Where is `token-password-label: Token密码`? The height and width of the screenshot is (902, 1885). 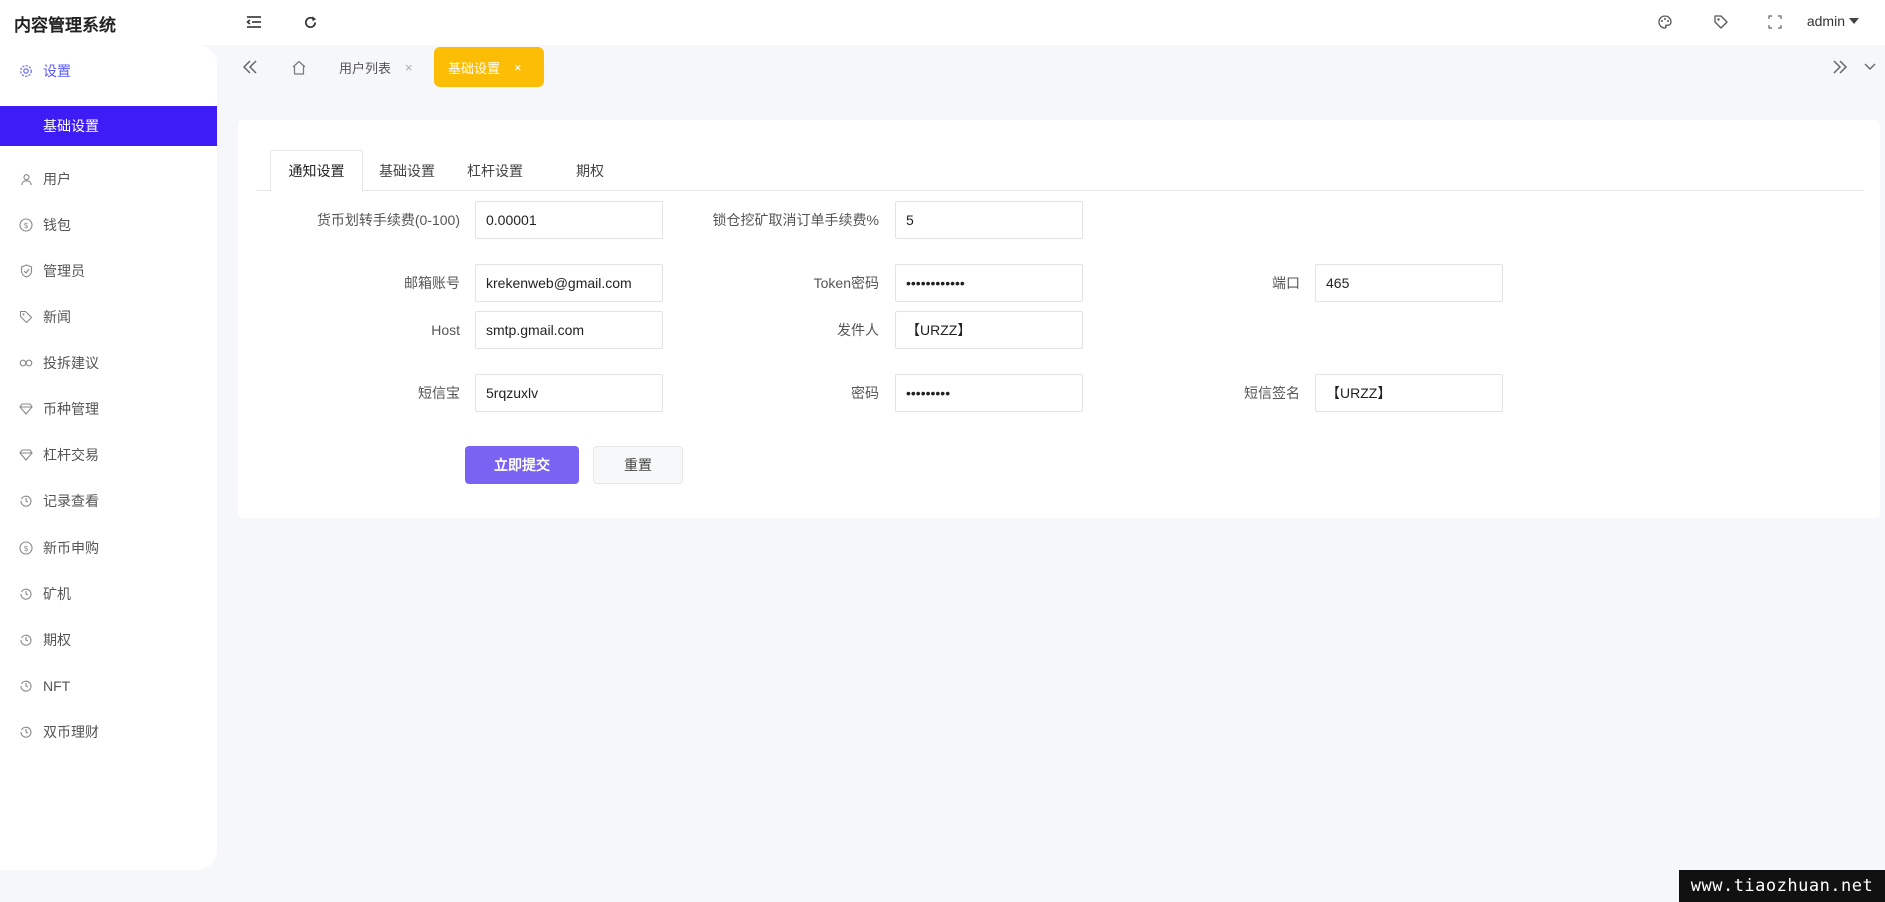
token-password-label: Token密码 is located at coordinates (846, 283).